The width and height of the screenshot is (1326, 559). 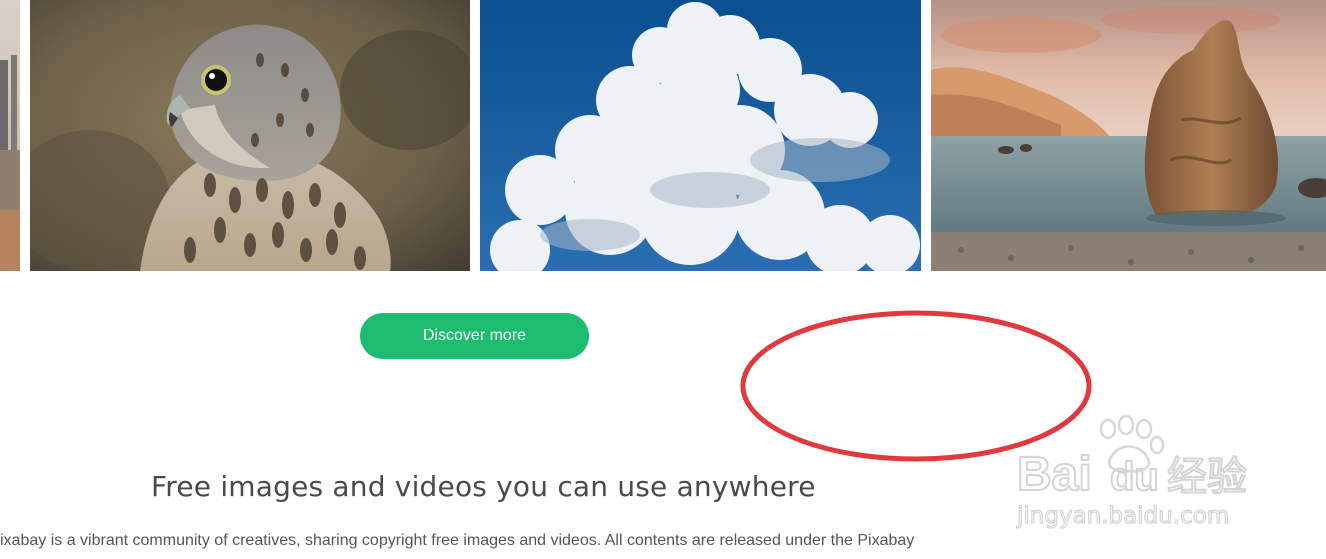 What do you see at coordinates (474, 336) in the screenshot?
I see `discover-more-button: Discover more` at bounding box center [474, 336].